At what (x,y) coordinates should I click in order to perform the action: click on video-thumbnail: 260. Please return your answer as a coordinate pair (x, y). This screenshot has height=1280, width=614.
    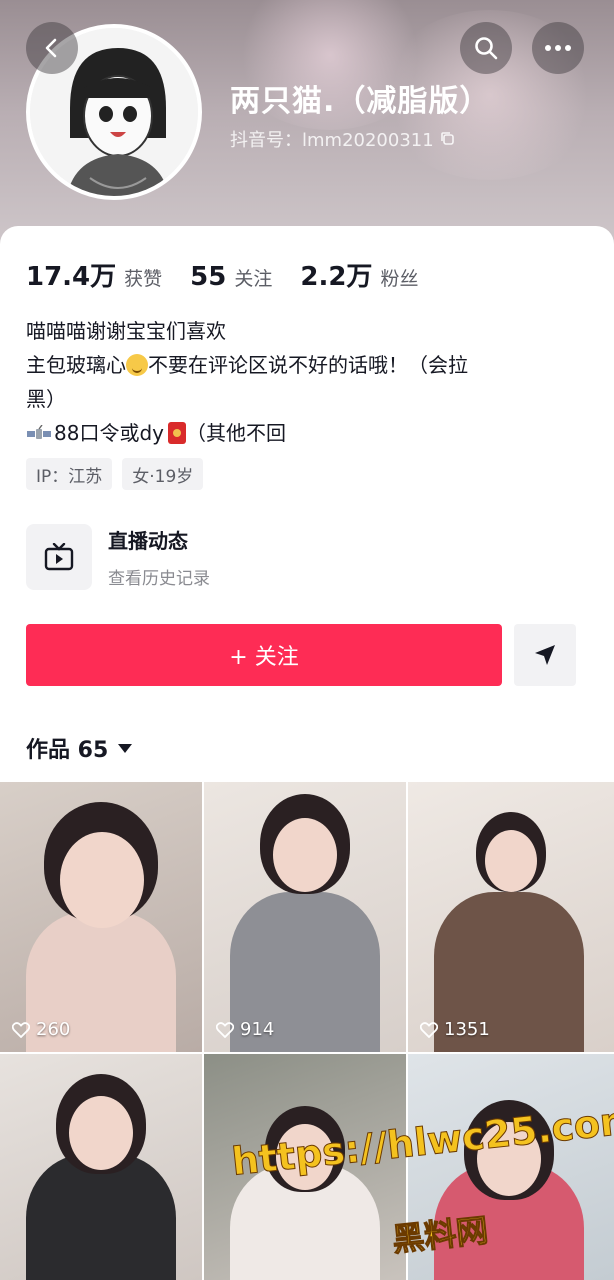
    Looking at the image, I should click on (101, 917).